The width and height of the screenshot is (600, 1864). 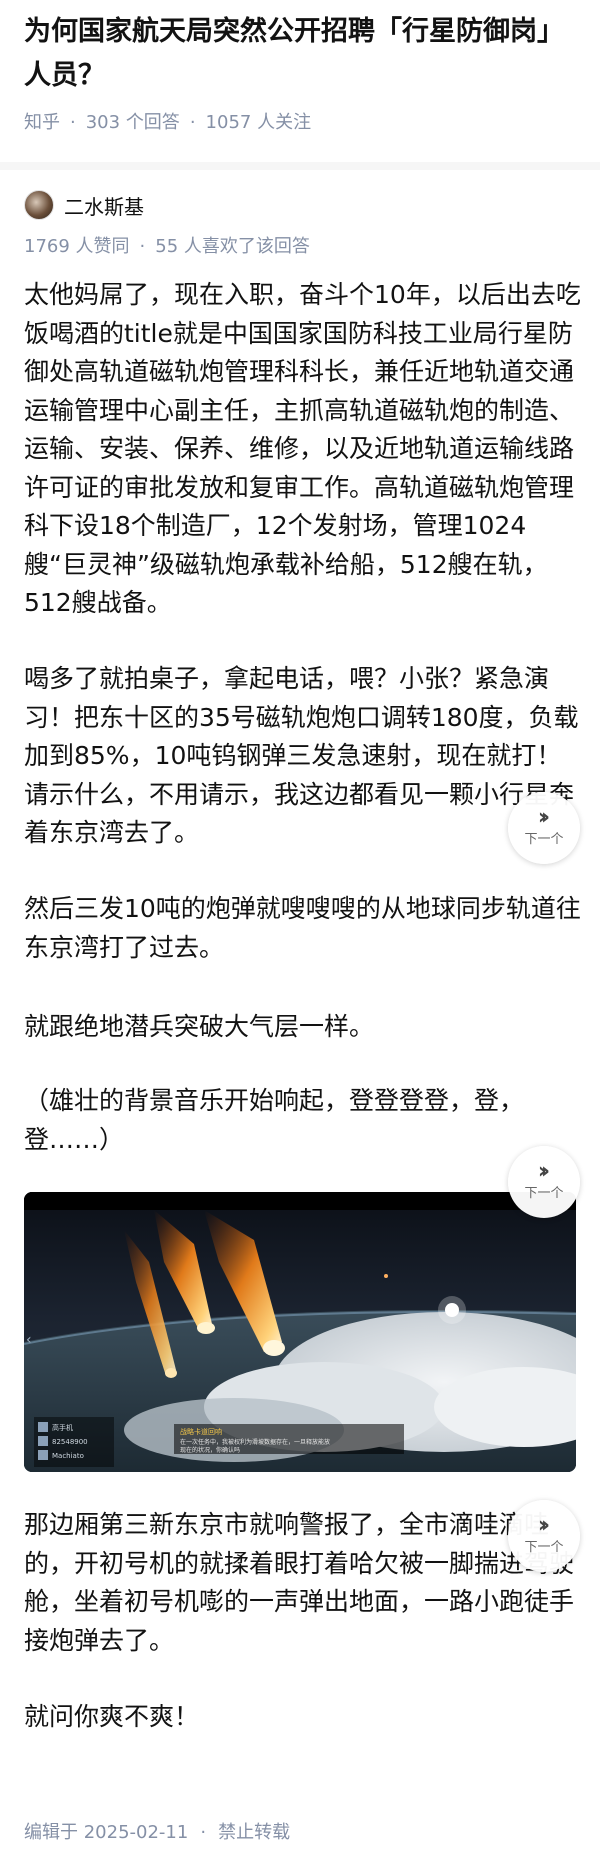 I want to click on source-label: 知乎, so click(x=42, y=122).